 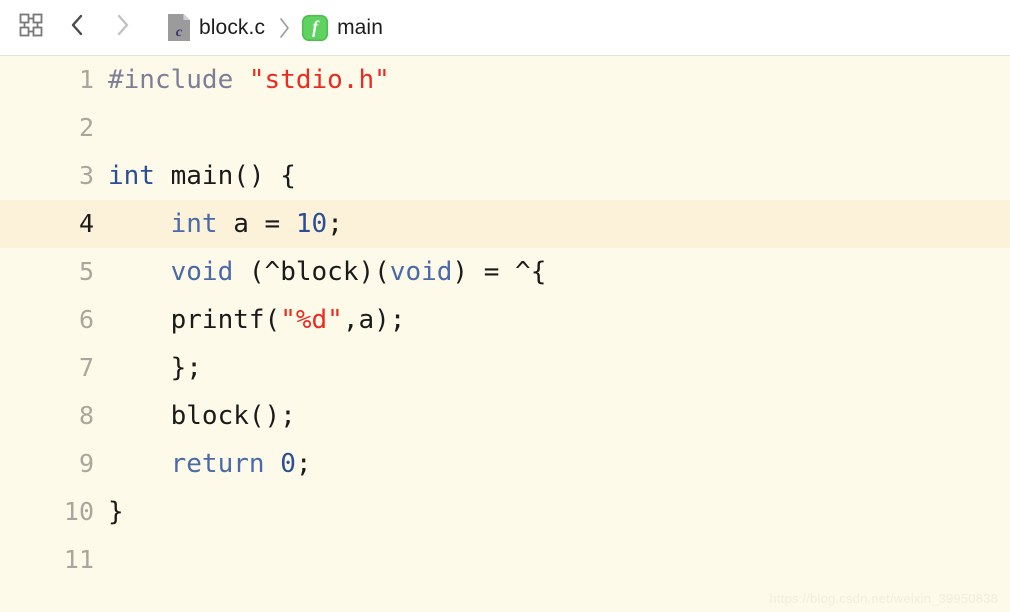 I want to click on code-token: main() {, so click(x=225, y=176).